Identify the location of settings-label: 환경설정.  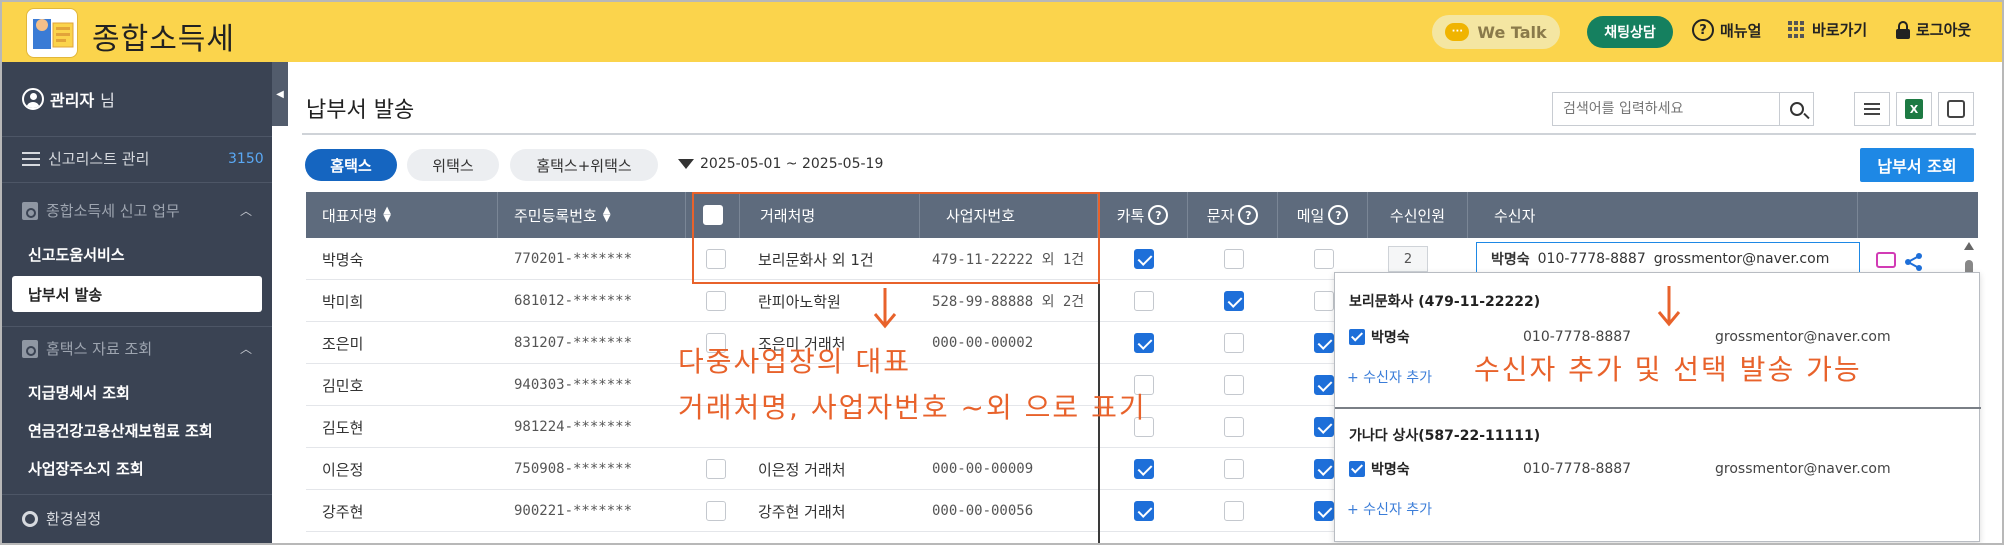
(74, 519).